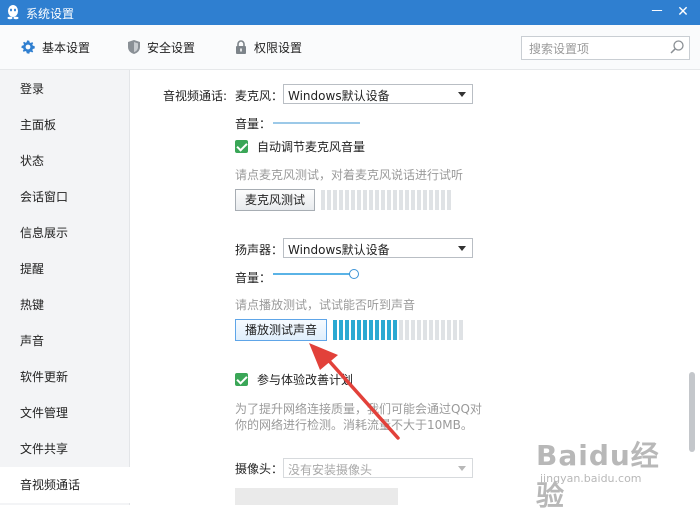 This screenshot has height=514, width=700. What do you see at coordinates (354, 391) in the screenshot?
I see `annotation-arrow-icon` at bounding box center [354, 391].